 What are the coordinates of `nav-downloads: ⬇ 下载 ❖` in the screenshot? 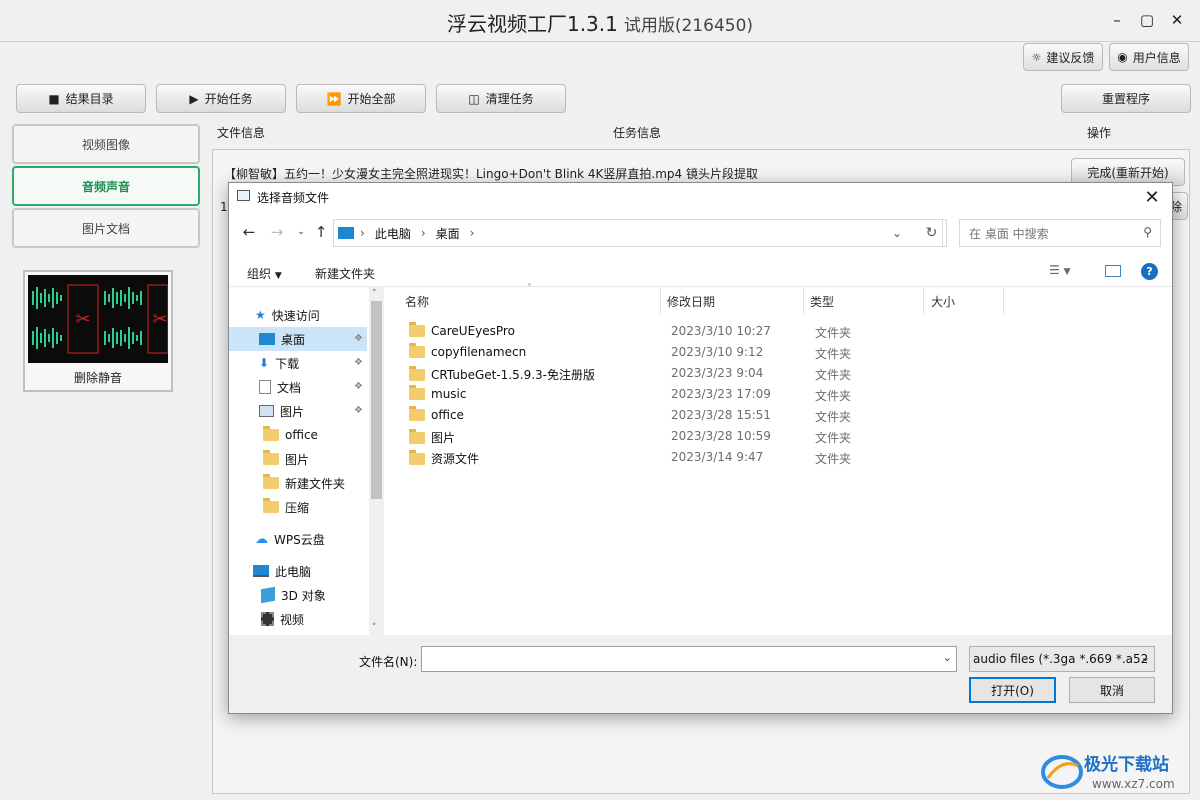 It's located at (298, 363).